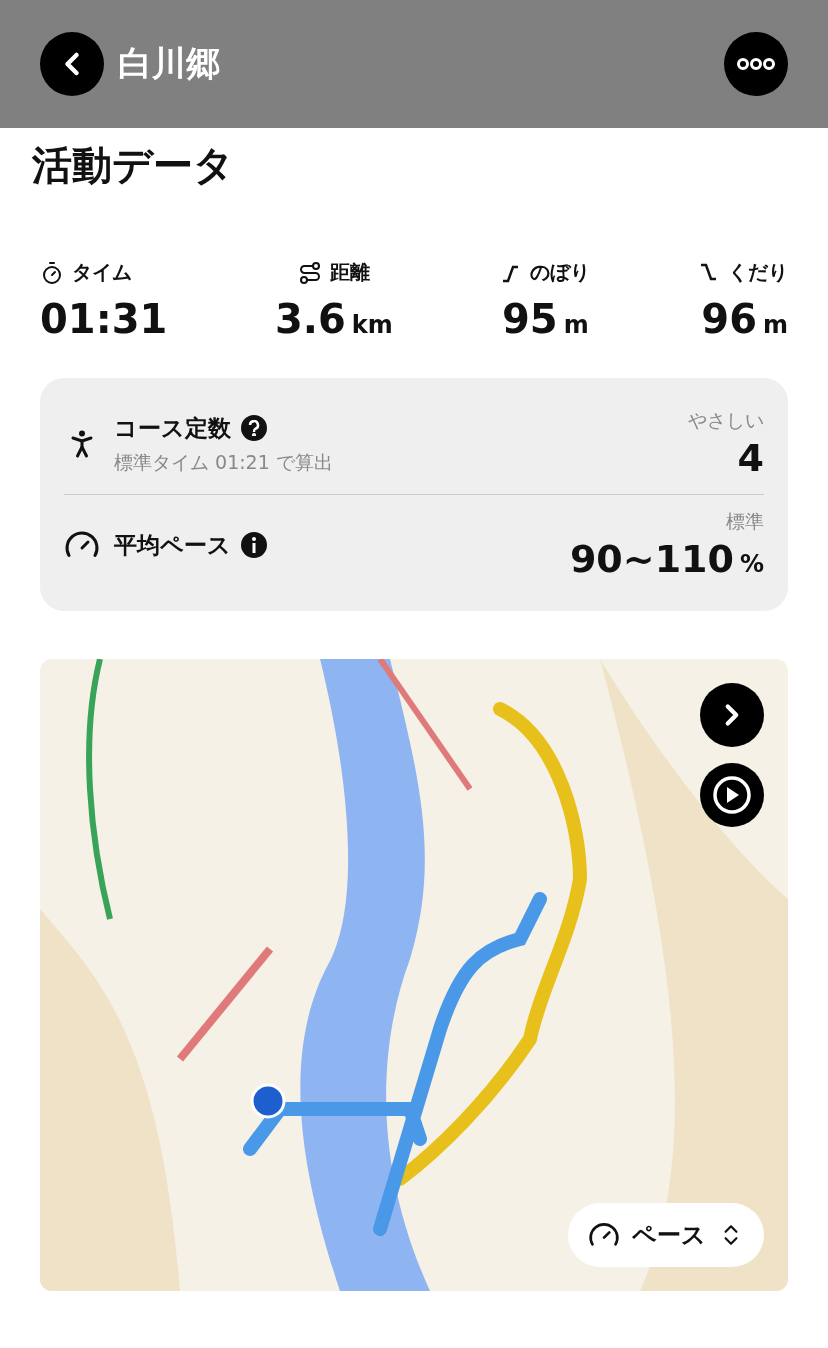 Image resolution: width=828 pixels, height=1348 pixels. I want to click on play-icon, so click(732, 795).